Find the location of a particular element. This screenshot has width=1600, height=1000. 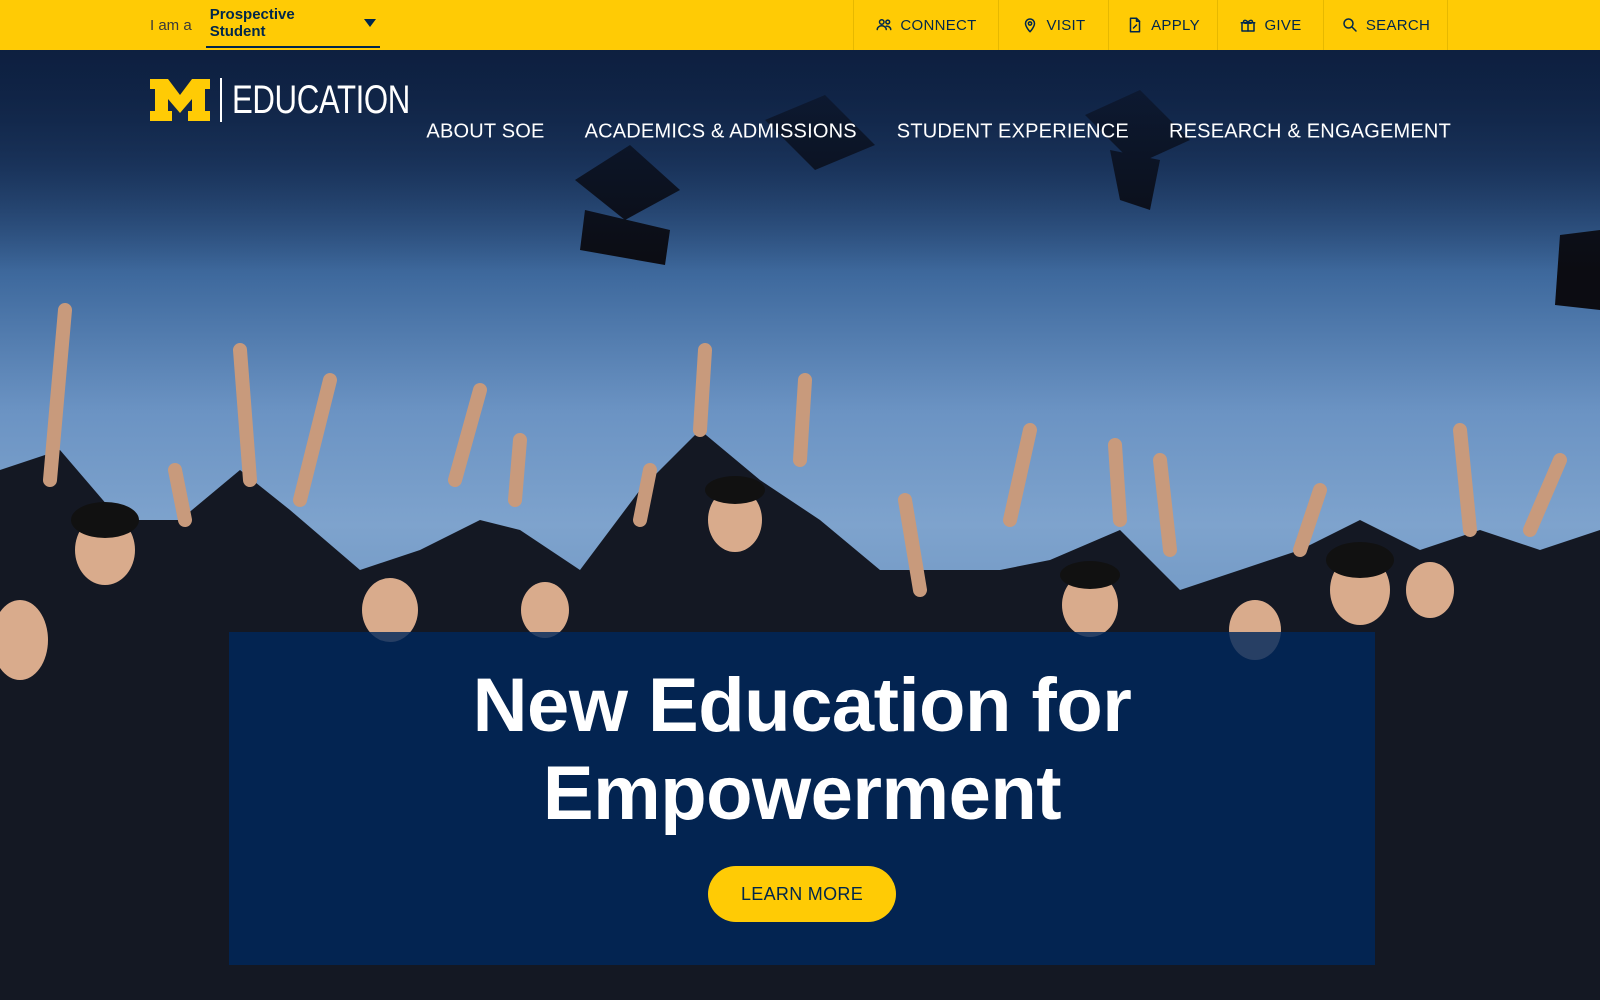

logo-divider is located at coordinates (221, 100).